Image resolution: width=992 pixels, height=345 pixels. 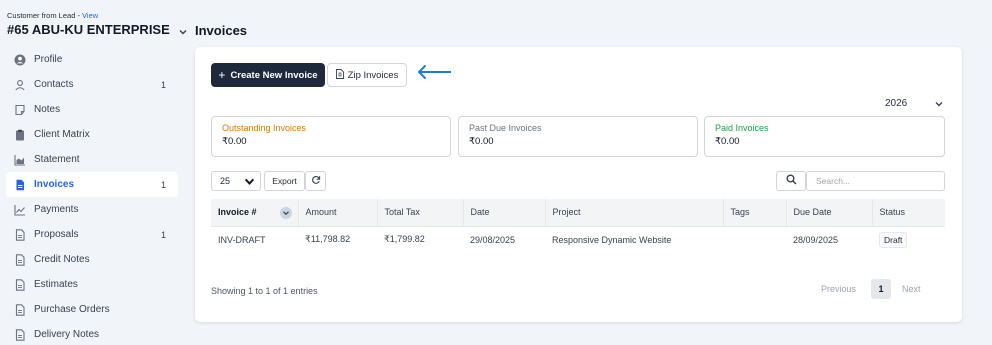 What do you see at coordinates (20, 210) in the screenshot?
I see `line-chart-icon` at bounding box center [20, 210].